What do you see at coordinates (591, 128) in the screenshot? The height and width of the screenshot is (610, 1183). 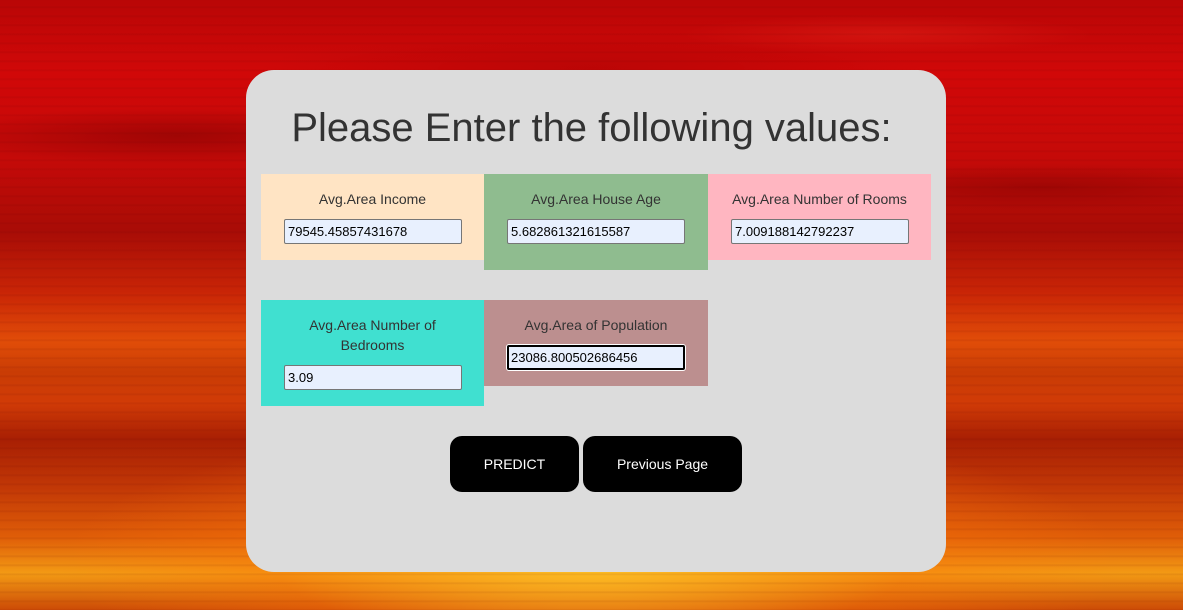 I see `page-title: Please Enter the following values:` at bounding box center [591, 128].